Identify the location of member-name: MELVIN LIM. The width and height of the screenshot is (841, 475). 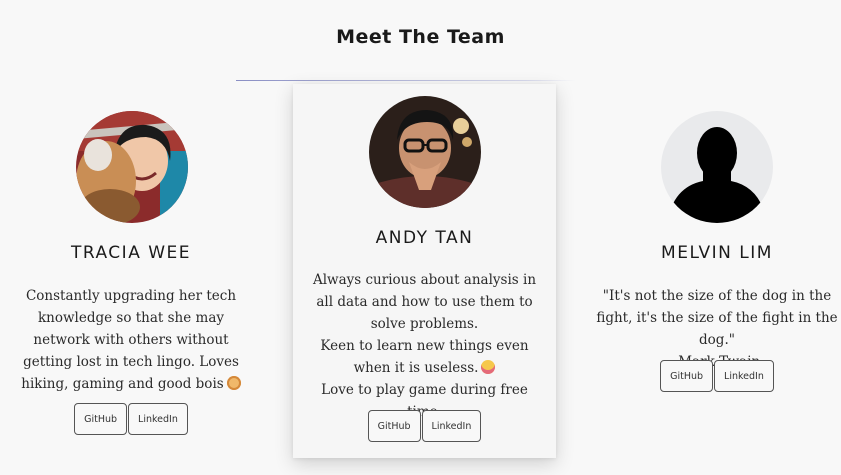
(717, 253).